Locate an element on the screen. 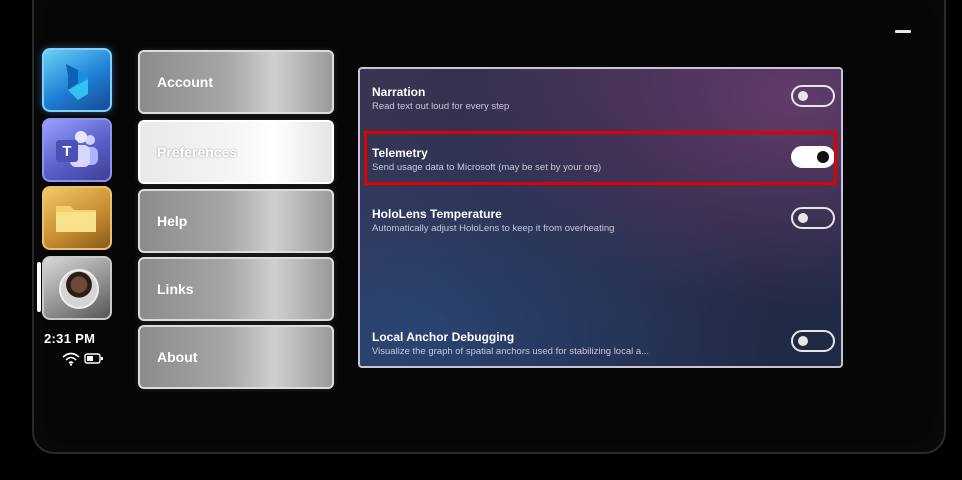 This screenshot has width=962, height=480. nav-about-button: About is located at coordinates (236, 357).